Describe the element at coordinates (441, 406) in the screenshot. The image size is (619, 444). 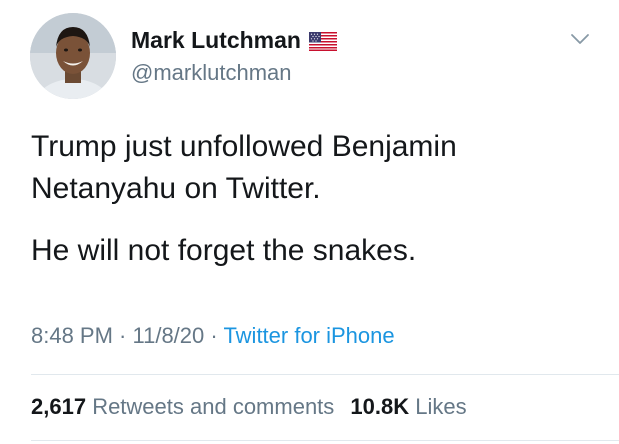
I see `likes-label: Likes` at that location.